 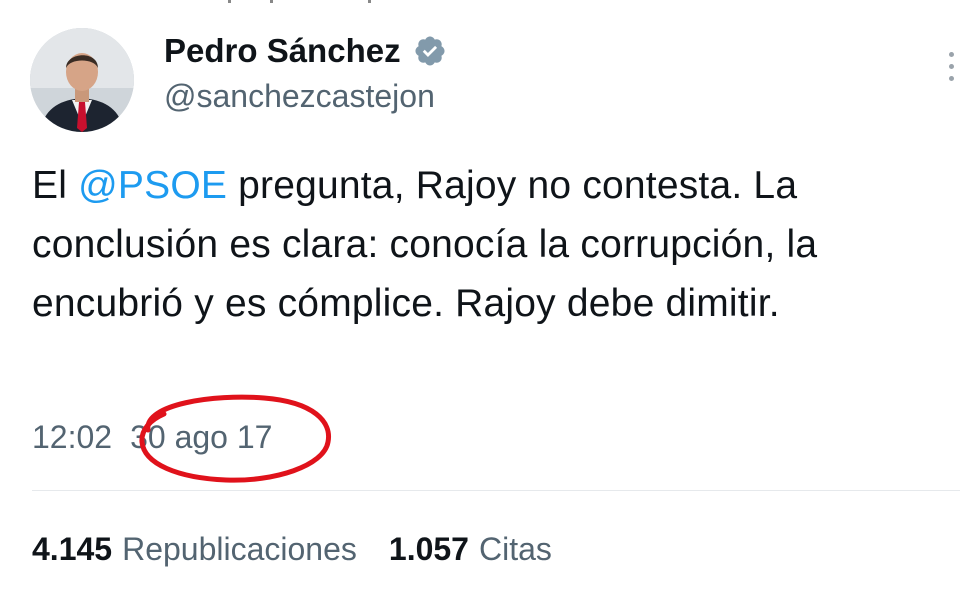 What do you see at coordinates (951, 68) in the screenshot?
I see `more-options-icon` at bounding box center [951, 68].